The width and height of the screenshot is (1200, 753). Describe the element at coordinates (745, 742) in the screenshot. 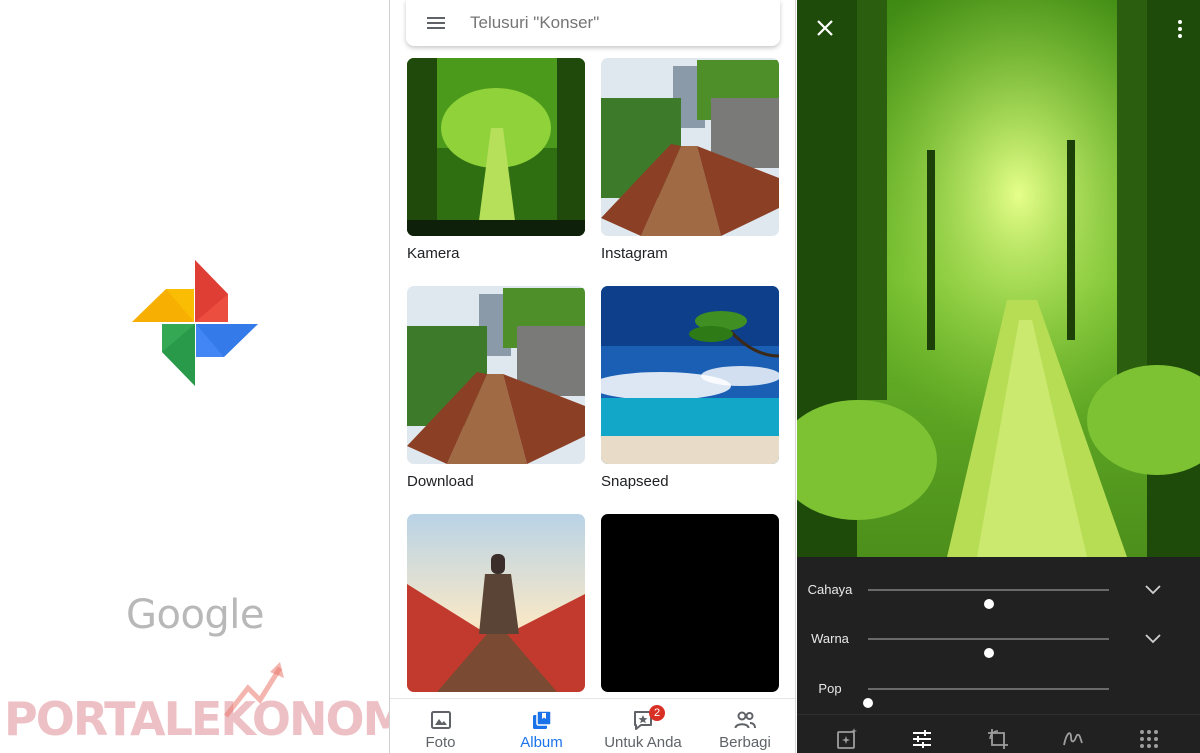

I see `nav-label: Berbagi` at that location.